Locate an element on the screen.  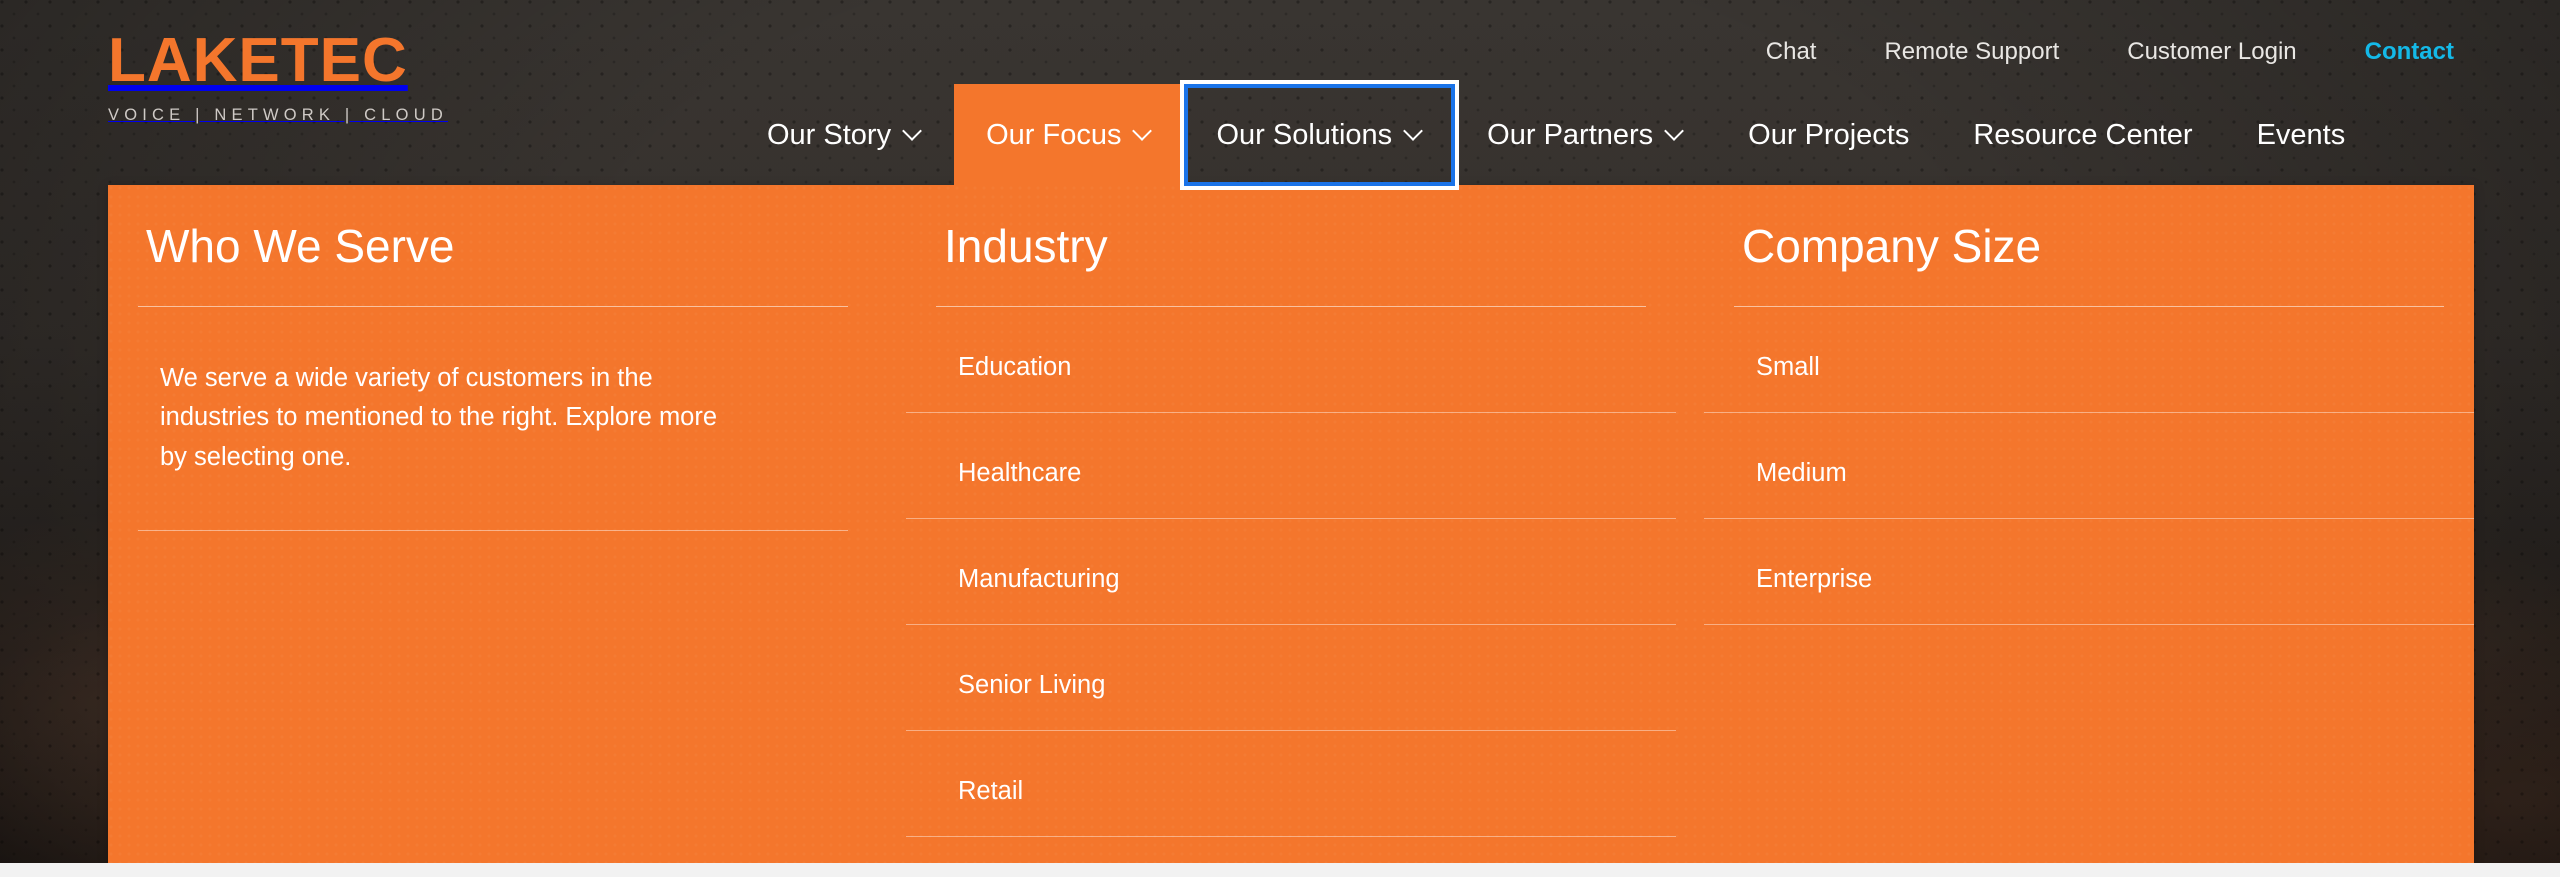
mega-column-body: Small Medium Enterprise is located at coordinates (2089, 466).